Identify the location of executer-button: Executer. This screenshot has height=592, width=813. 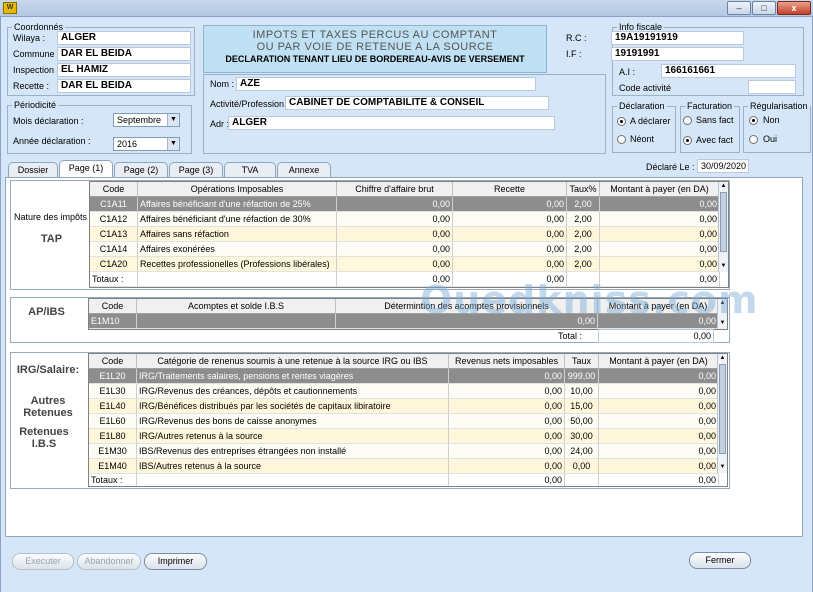
(43, 561).